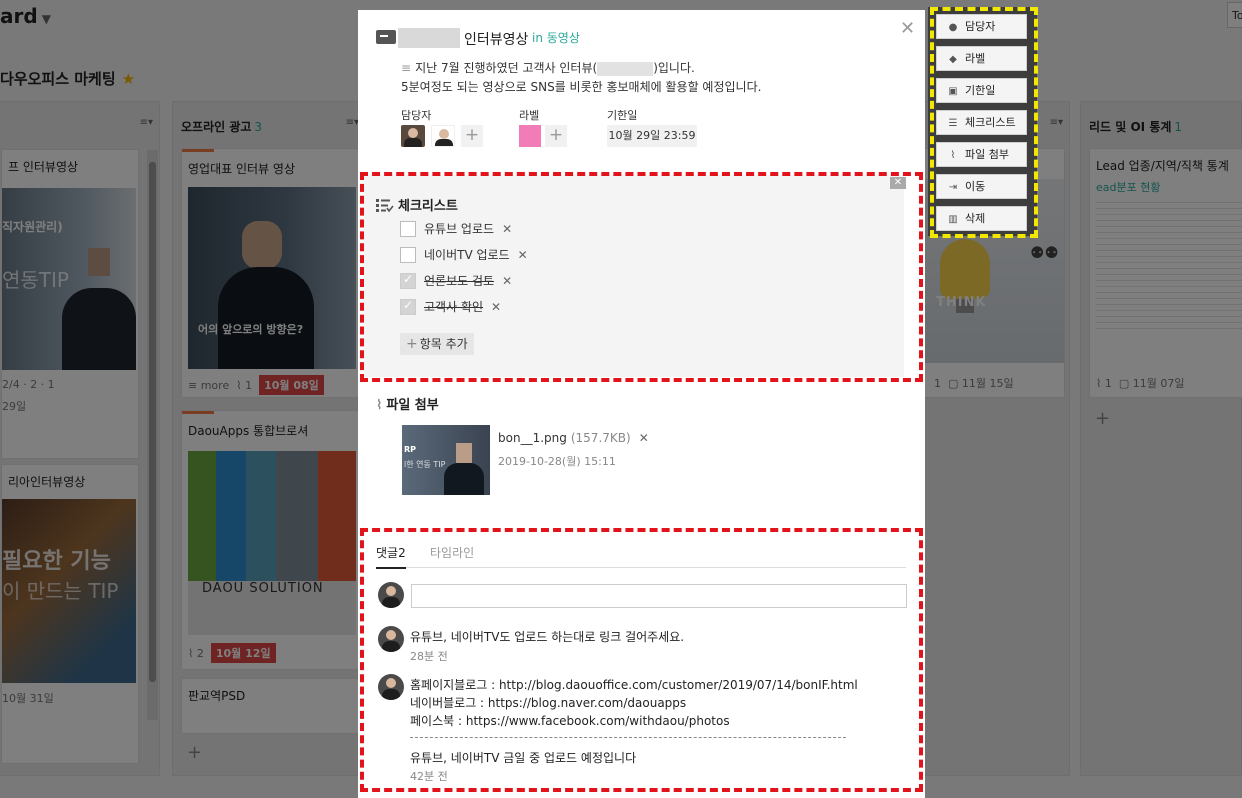 The image size is (1242, 798). Describe the element at coordinates (529, 115) in the screenshot. I see `label-label: 라벨` at that location.